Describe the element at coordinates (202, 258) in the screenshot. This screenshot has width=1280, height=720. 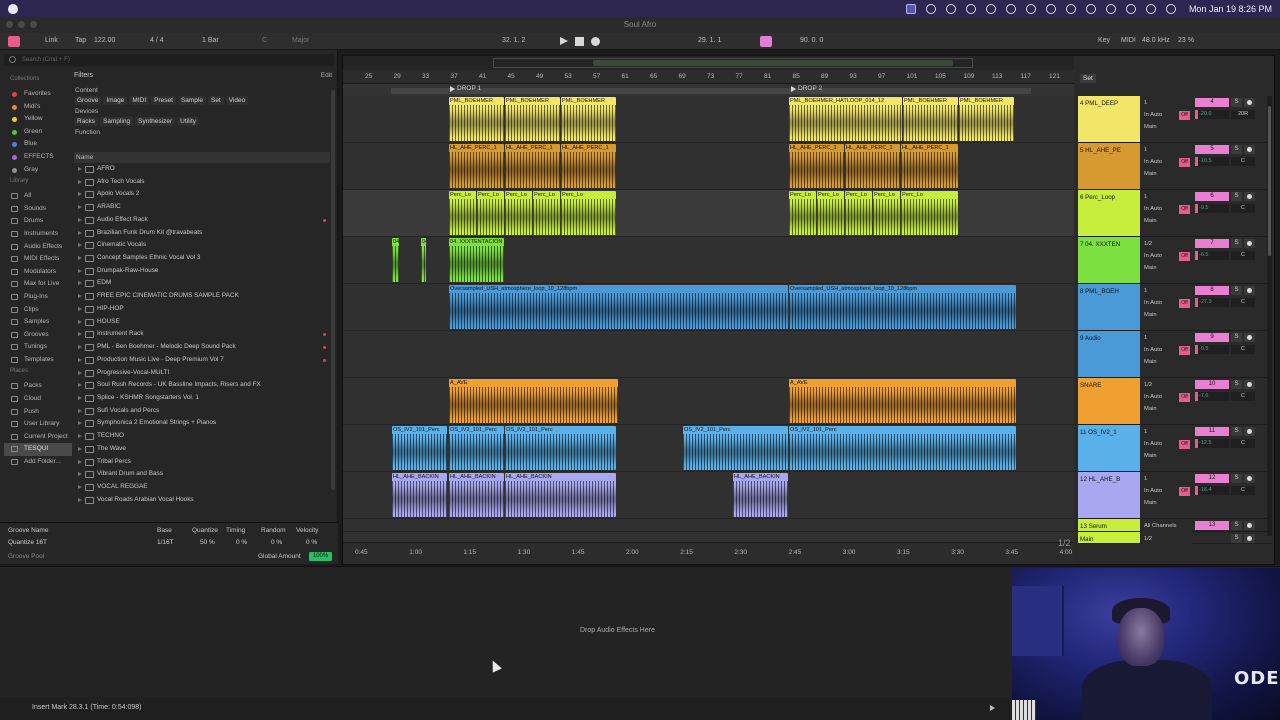
I see `browser-folder-item: Concept Samples Ethnic Vocal Vol 3` at that location.